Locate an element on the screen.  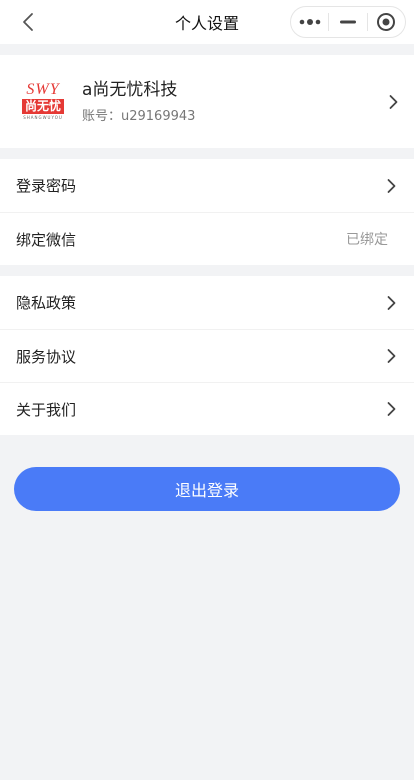
company-logo: SWY 尚无忧 SHANGWUYOU is located at coordinates (43, 101).